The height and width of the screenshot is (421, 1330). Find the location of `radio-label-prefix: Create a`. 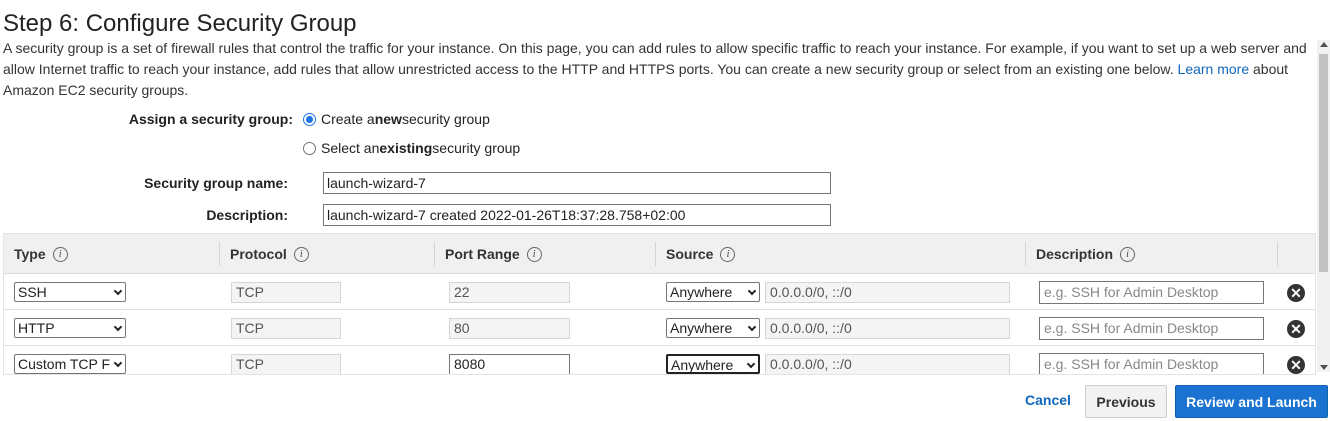

radio-label-prefix: Create a is located at coordinates (348, 119).